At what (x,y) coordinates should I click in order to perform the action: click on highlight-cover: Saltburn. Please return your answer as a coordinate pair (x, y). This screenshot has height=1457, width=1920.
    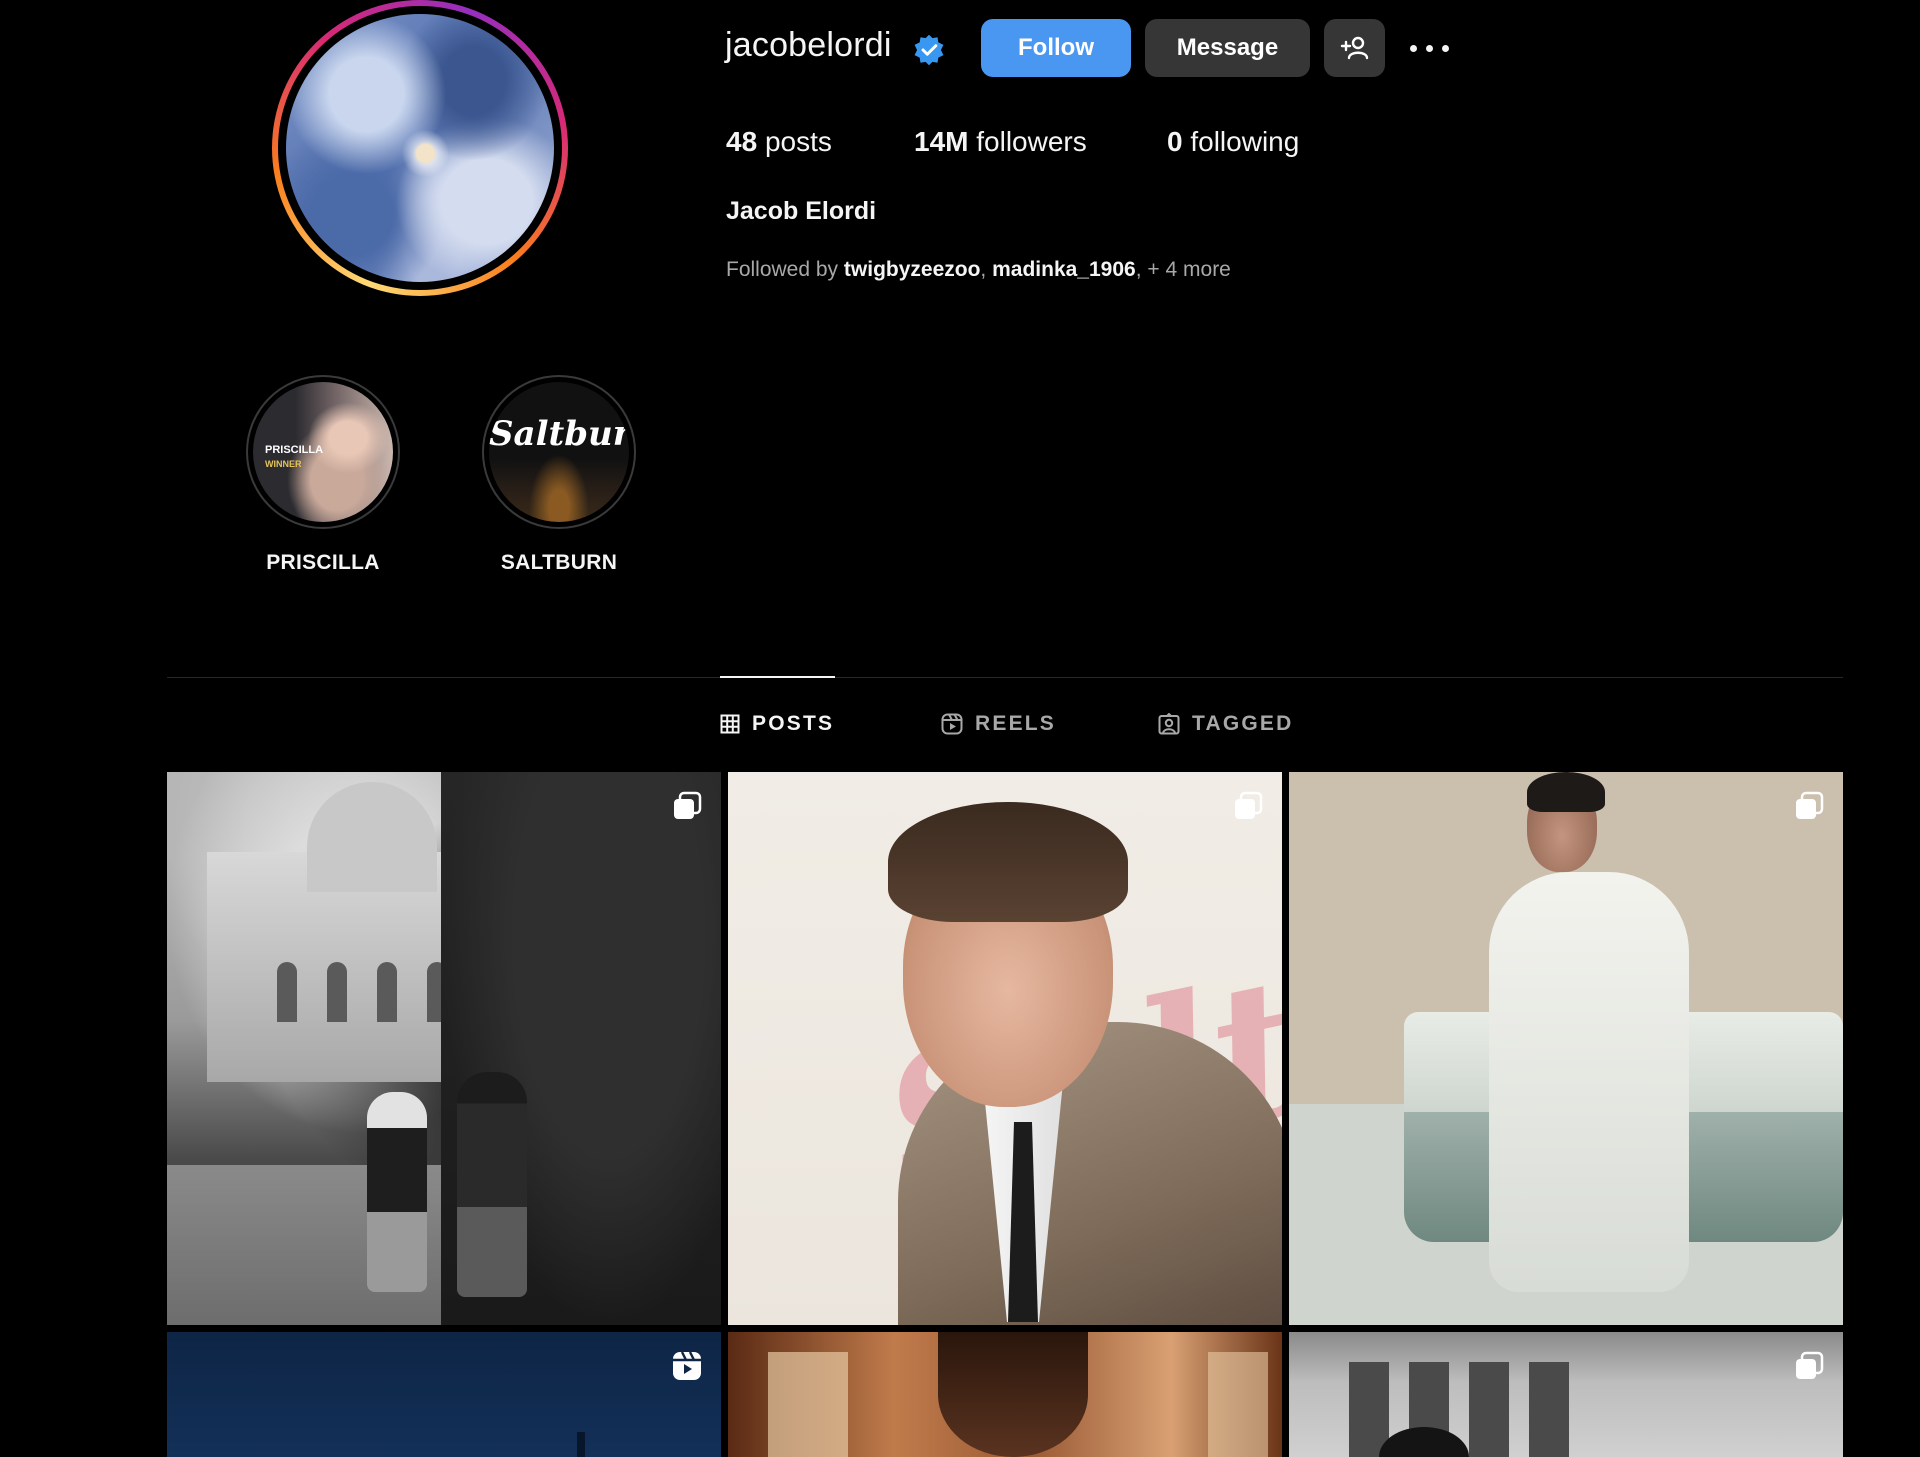
    Looking at the image, I should click on (559, 452).